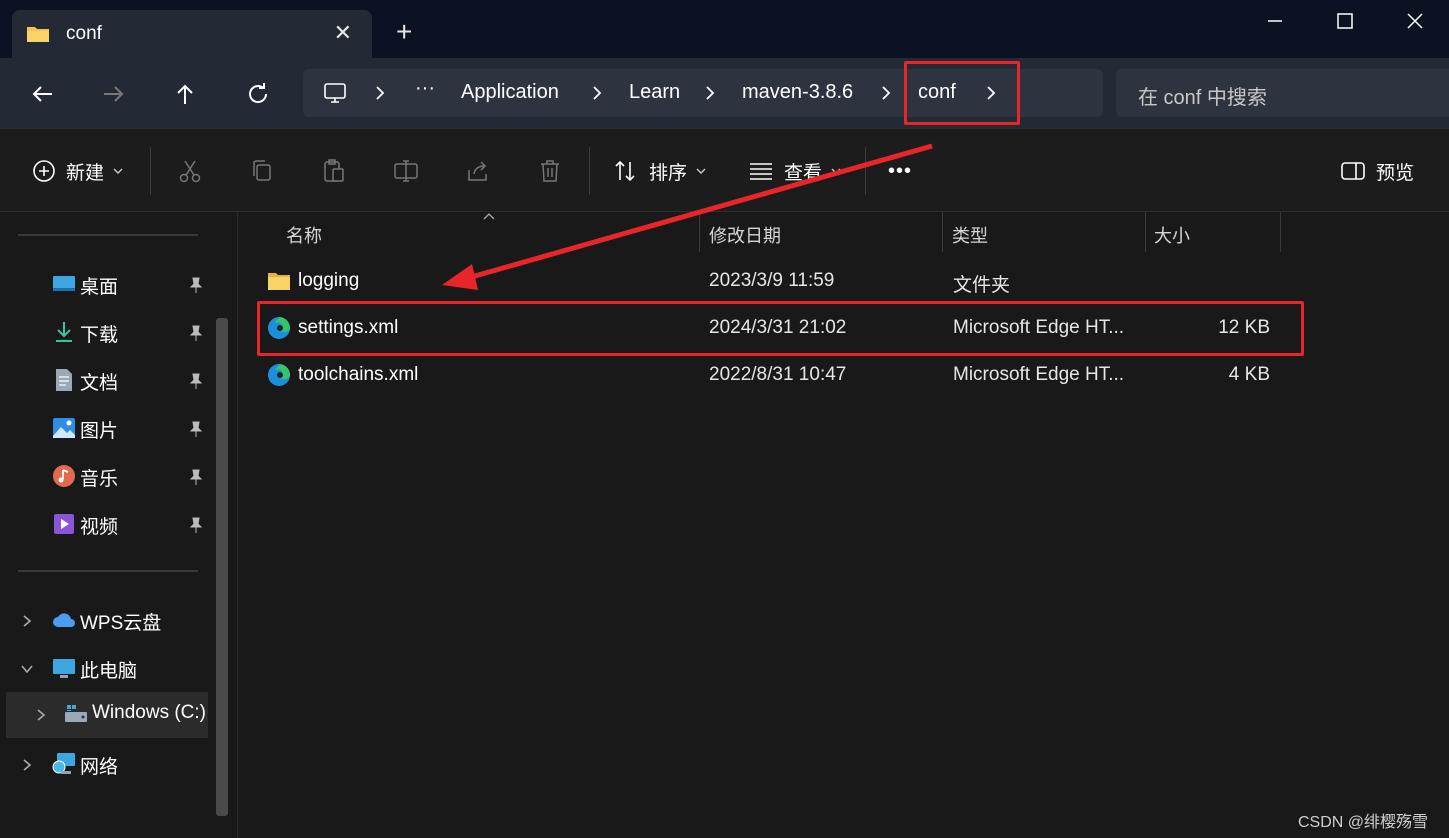 The width and height of the screenshot is (1449, 838). Describe the element at coordinates (64, 332) in the screenshot. I see `download-icon` at that location.